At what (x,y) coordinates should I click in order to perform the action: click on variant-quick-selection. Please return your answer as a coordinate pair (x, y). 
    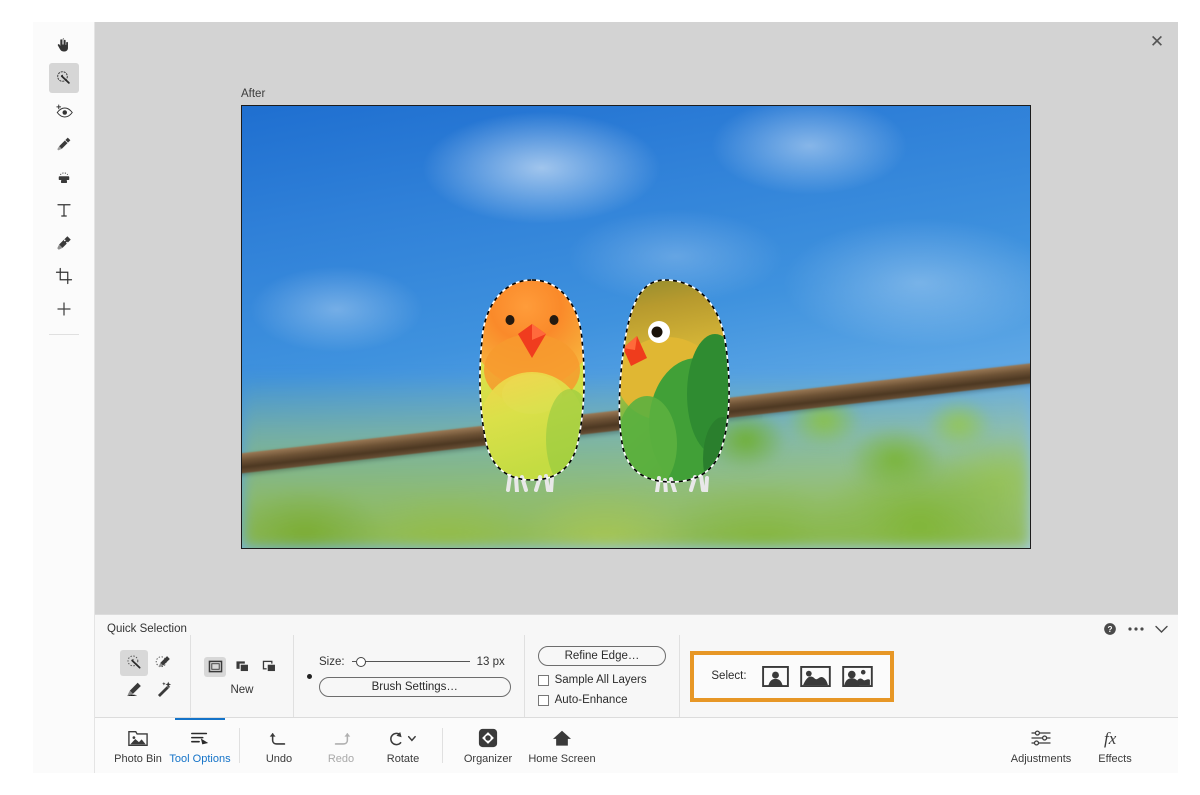
    Looking at the image, I should click on (134, 662).